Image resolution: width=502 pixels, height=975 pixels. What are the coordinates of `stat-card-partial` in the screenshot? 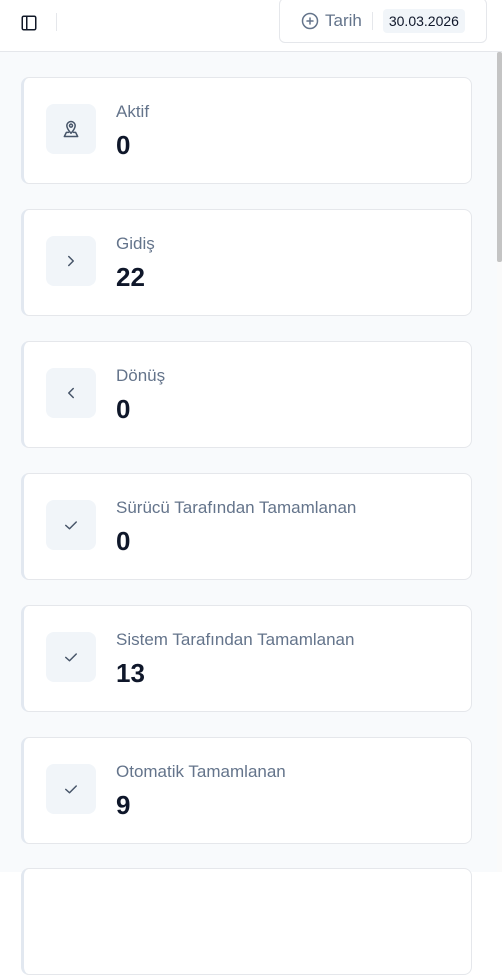 It's located at (246, 921).